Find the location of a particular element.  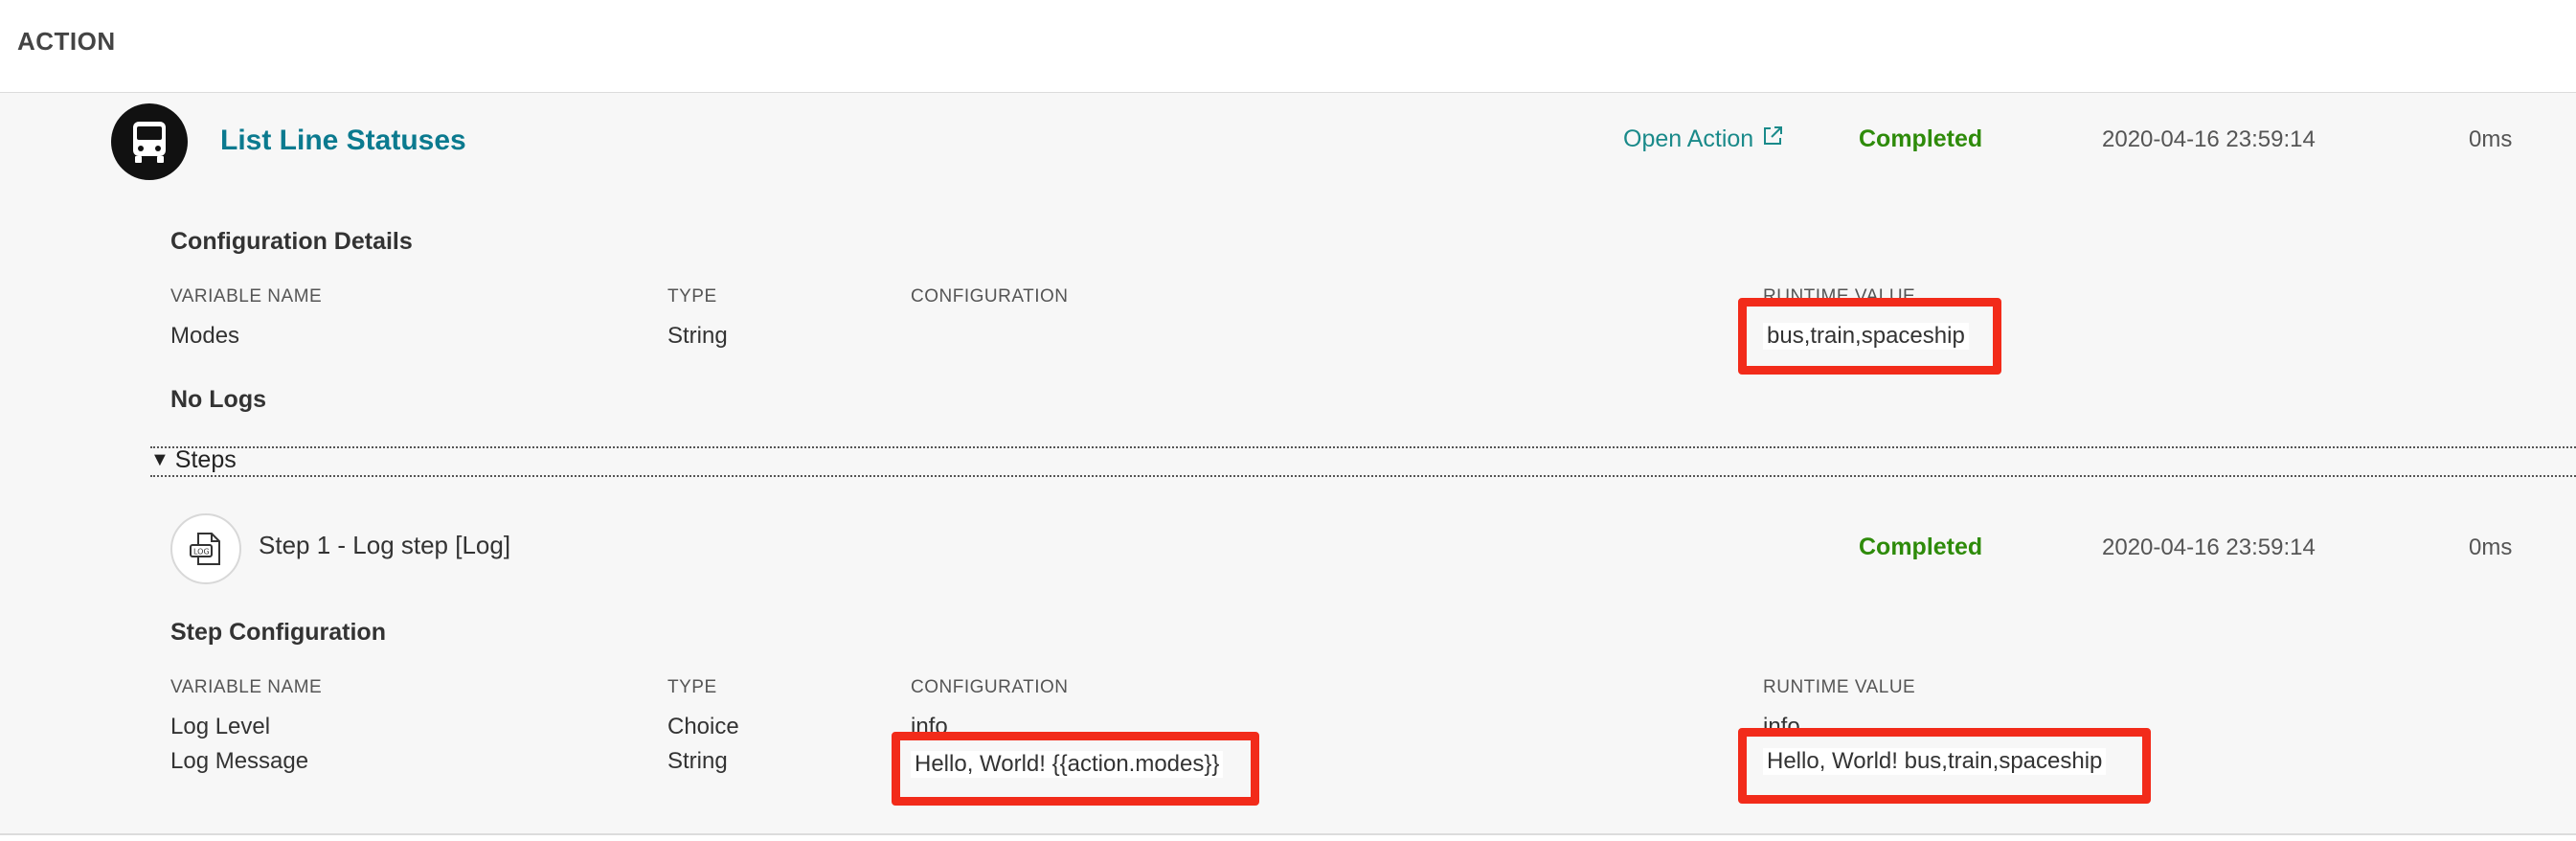

divider is located at coordinates (1288, 834).